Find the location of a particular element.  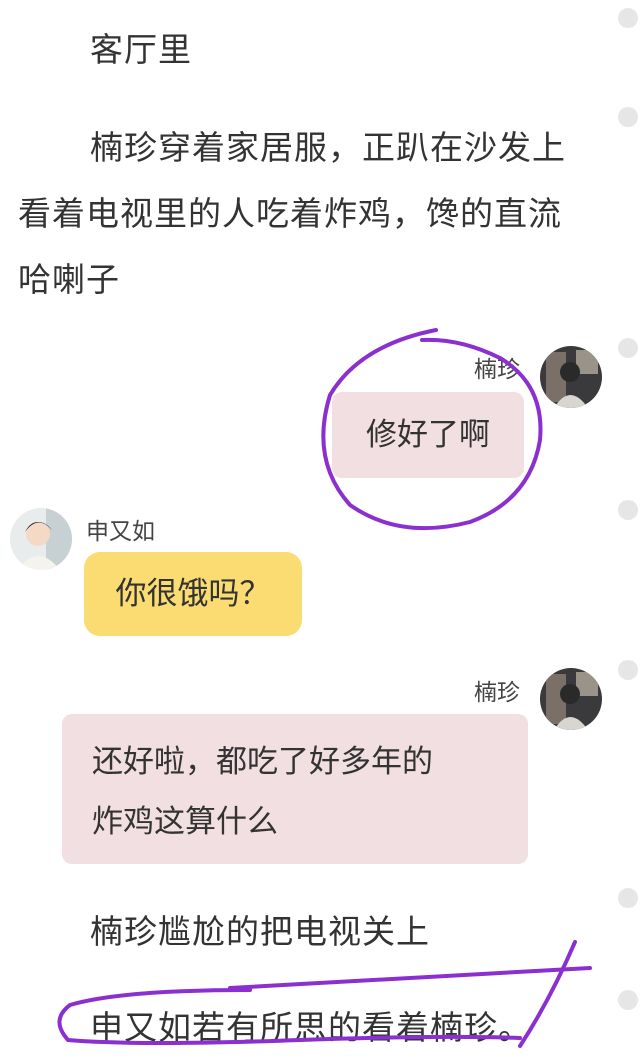

avatar-shenyouru-icon is located at coordinates (41, 539).